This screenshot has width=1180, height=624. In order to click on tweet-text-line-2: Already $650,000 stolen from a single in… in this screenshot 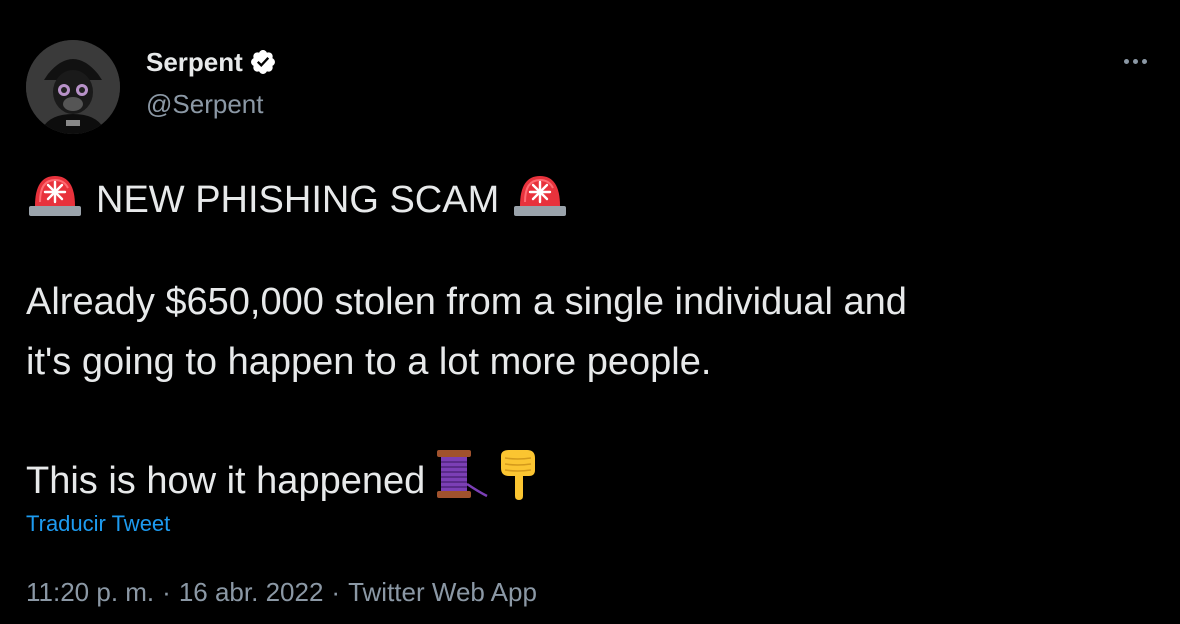, I will do `click(466, 302)`.